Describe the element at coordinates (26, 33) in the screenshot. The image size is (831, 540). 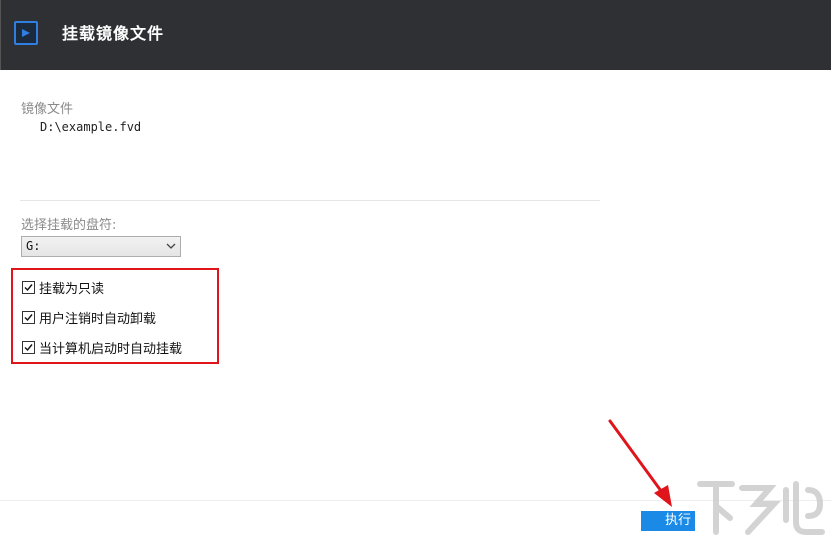
I see `play-icon` at that location.